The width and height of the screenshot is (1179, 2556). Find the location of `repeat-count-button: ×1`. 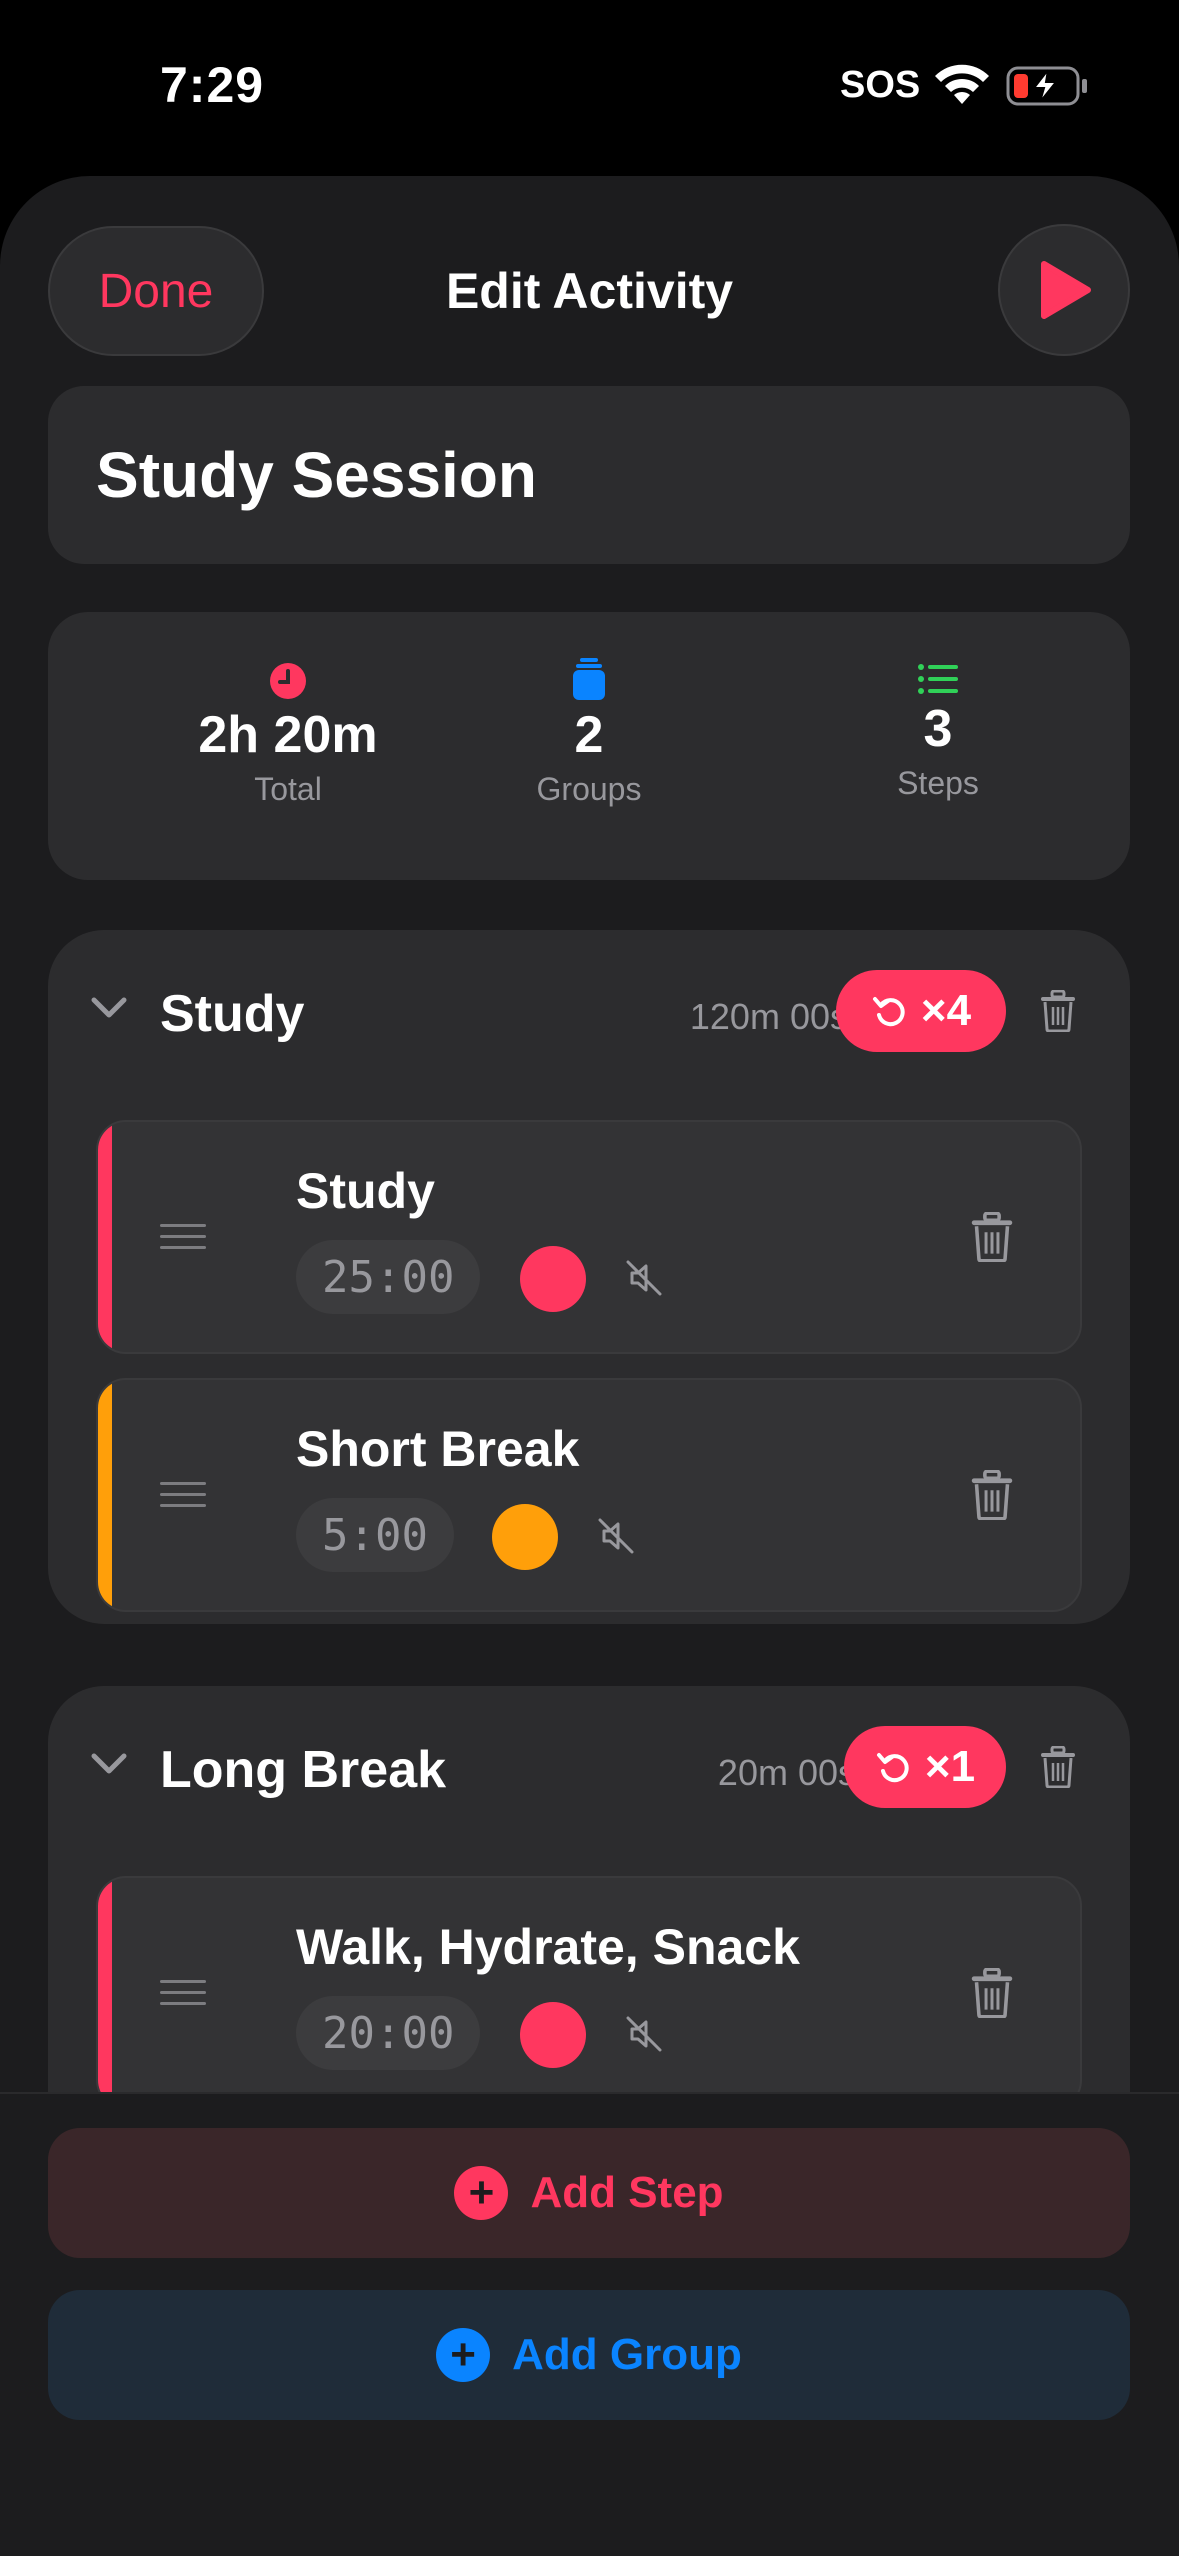

repeat-count-button: ×1 is located at coordinates (925, 1767).